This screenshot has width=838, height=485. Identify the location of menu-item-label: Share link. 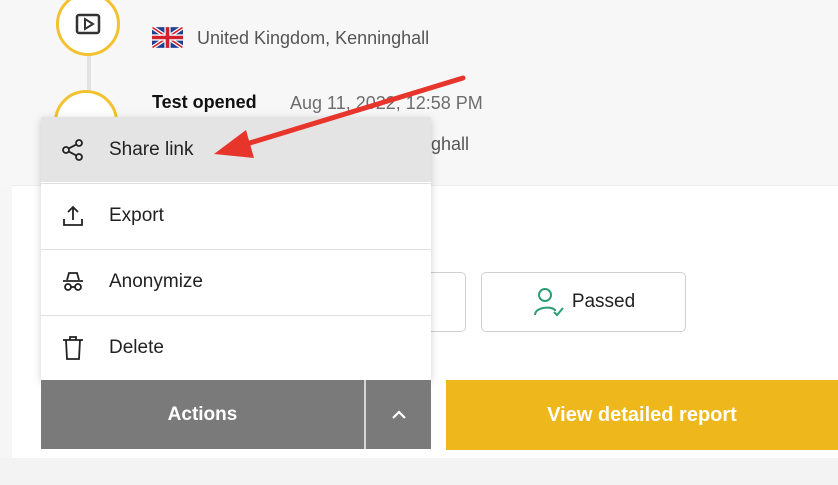
(151, 149).